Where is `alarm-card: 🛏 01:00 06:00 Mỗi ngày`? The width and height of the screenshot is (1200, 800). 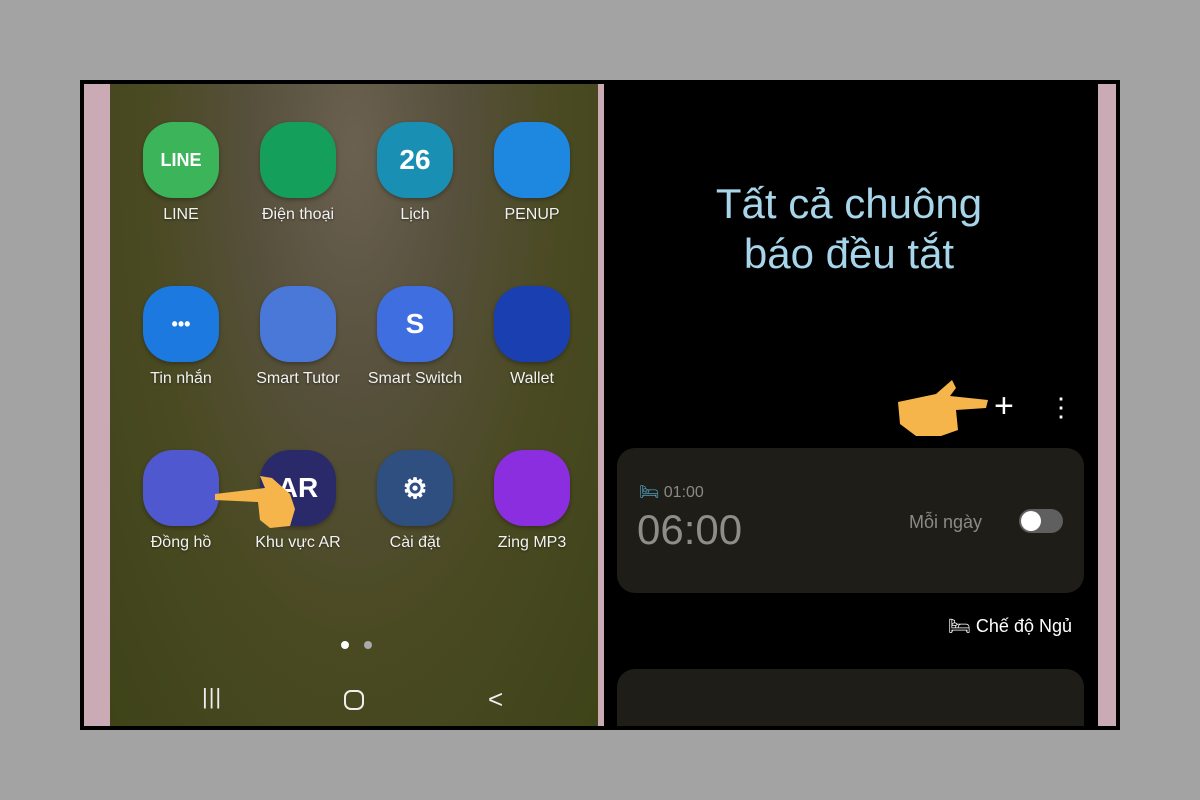 alarm-card: 🛏 01:00 06:00 Mỗi ngày is located at coordinates (850, 520).